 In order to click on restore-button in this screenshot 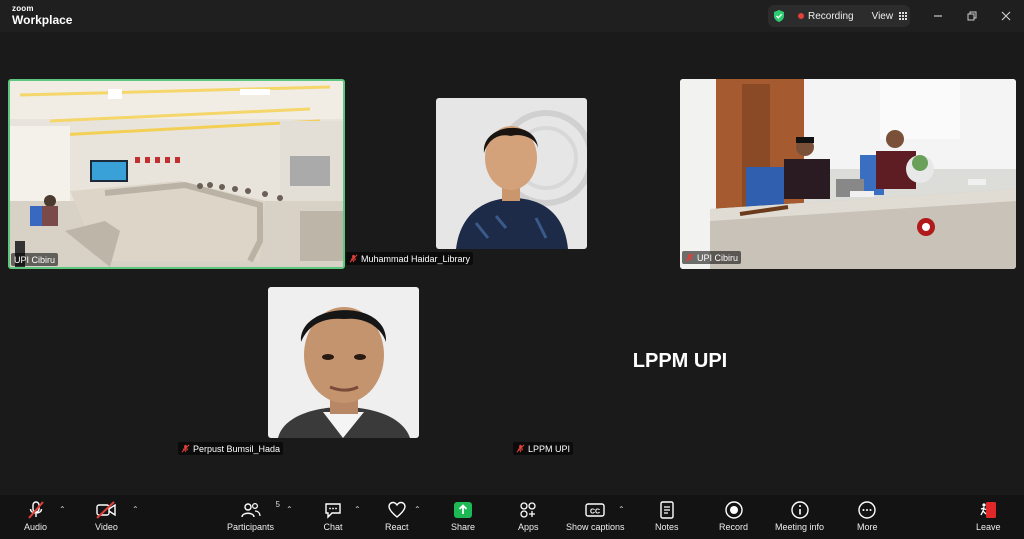, I will do `click(972, 16)`.